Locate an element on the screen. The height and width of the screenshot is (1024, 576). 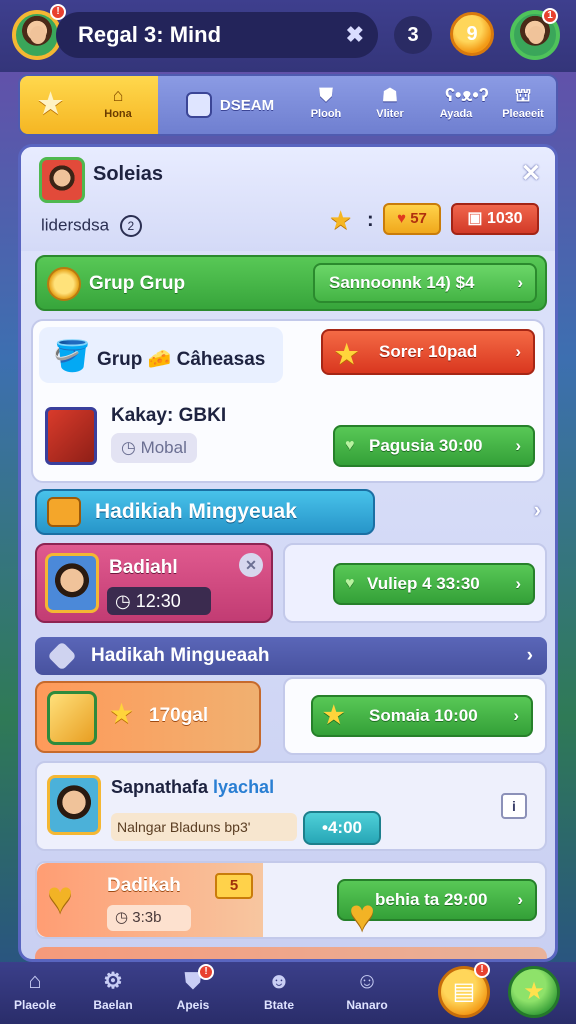
pagusia-button: ♥ Pagusia 30:00 › is located at coordinates (434, 446).